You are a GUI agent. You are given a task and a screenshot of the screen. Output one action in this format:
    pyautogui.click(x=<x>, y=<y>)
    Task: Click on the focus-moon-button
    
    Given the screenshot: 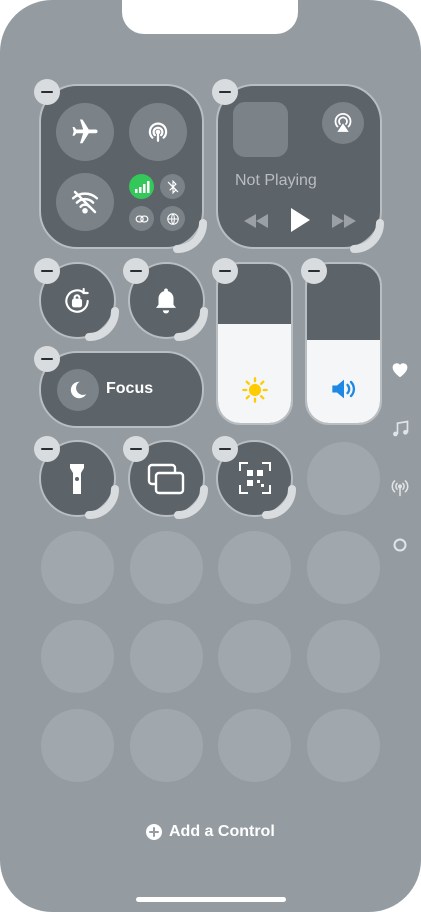 What is the action you would take?
    pyautogui.click(x=78, y=390)
    